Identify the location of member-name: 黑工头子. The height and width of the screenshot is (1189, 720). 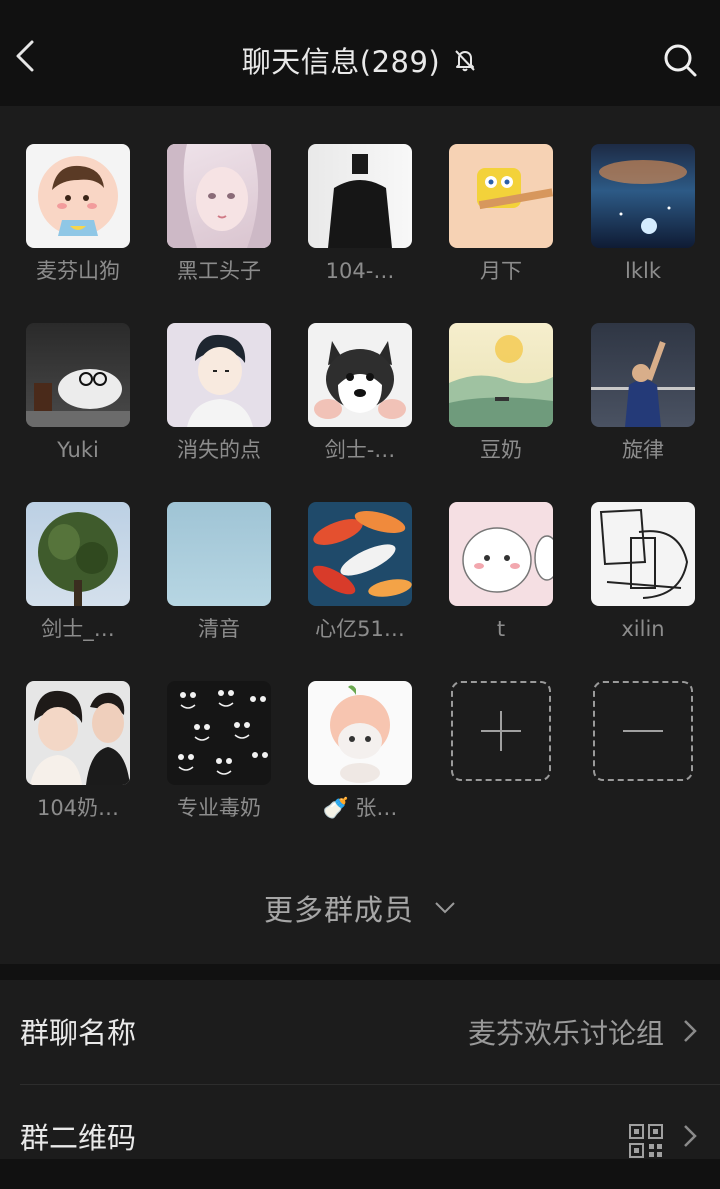
(219, 271).